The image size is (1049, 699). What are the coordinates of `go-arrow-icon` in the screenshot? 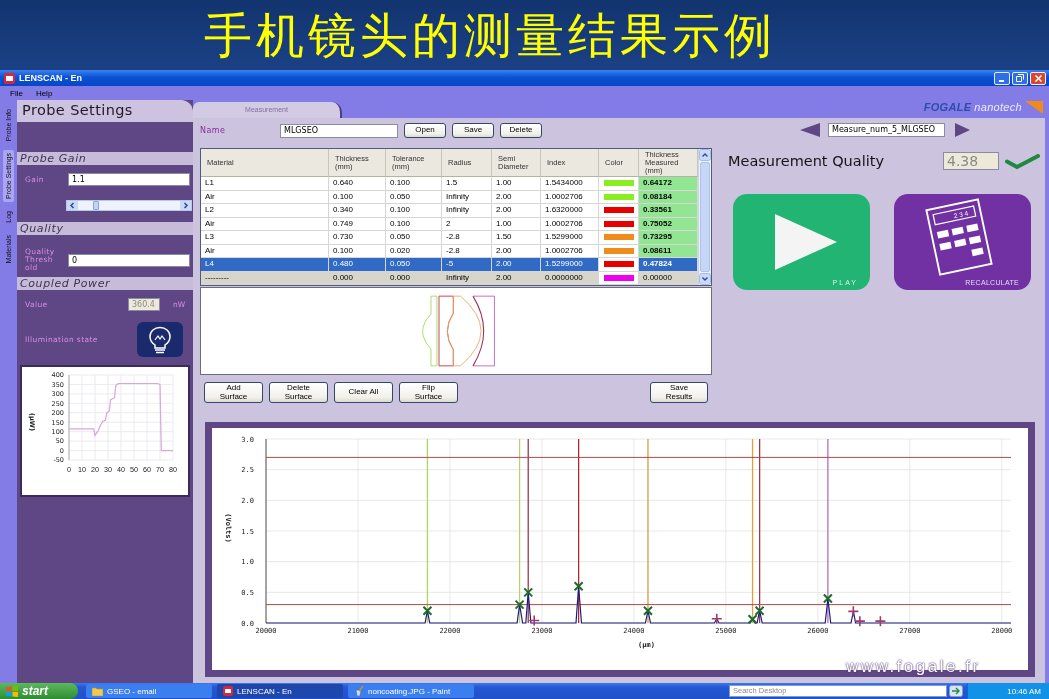 It's located at (956, 691).